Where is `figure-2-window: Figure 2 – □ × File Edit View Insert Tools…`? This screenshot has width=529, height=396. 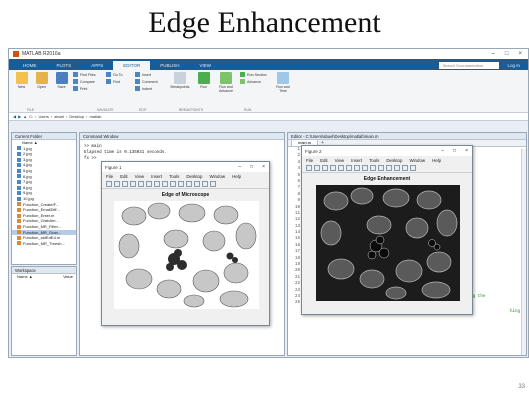
figure-2-window: Figure 2 – □ × File Edit View Insert Tools… is located at coordinates (387, 230).